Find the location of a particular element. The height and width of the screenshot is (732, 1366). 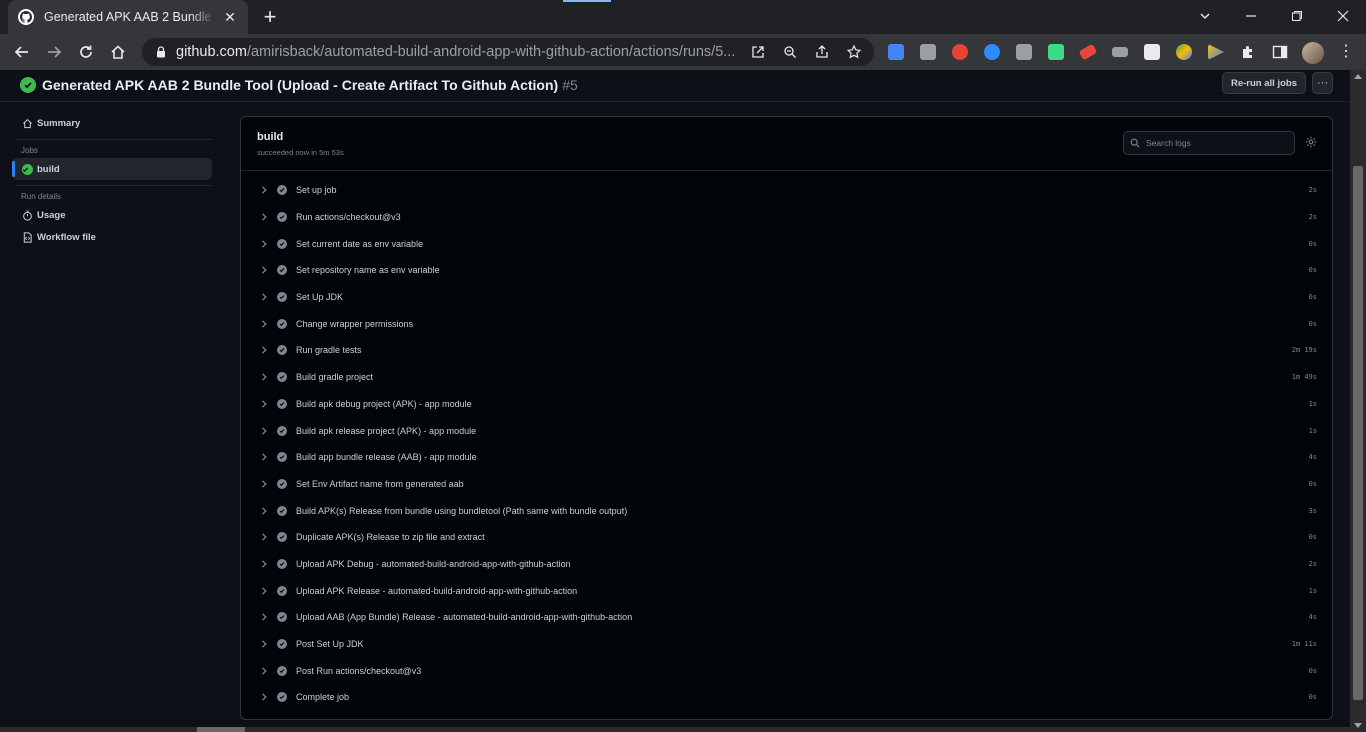

puzzle-extensions-icon is located at coordinates (1248, 52).